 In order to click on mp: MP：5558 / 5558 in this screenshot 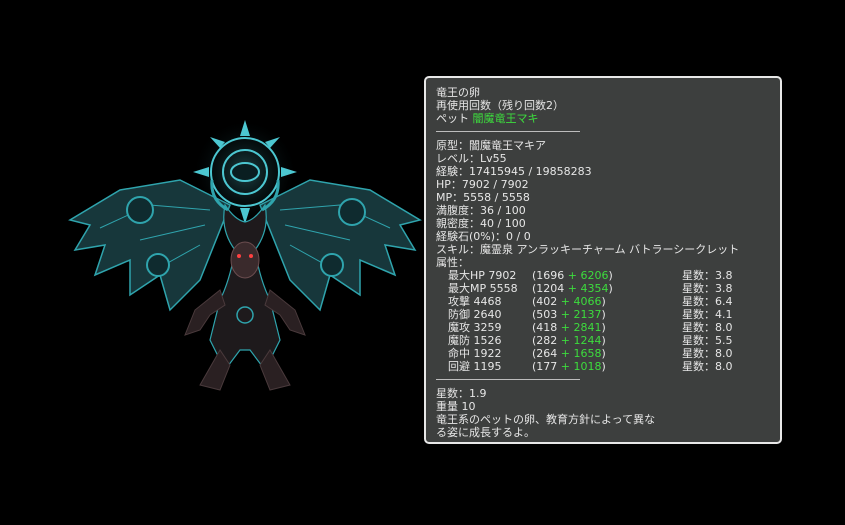, I will do `click(483, 197)`.